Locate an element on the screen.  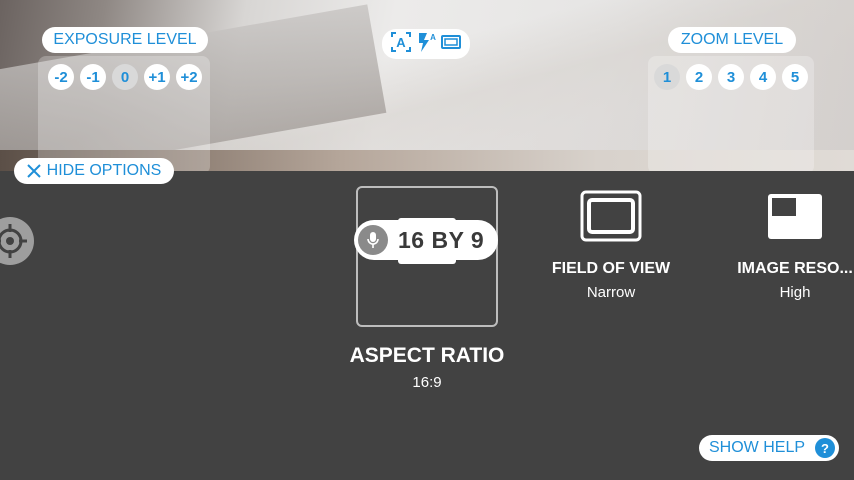
crosshair-icon is located at coordinates (17, 241).